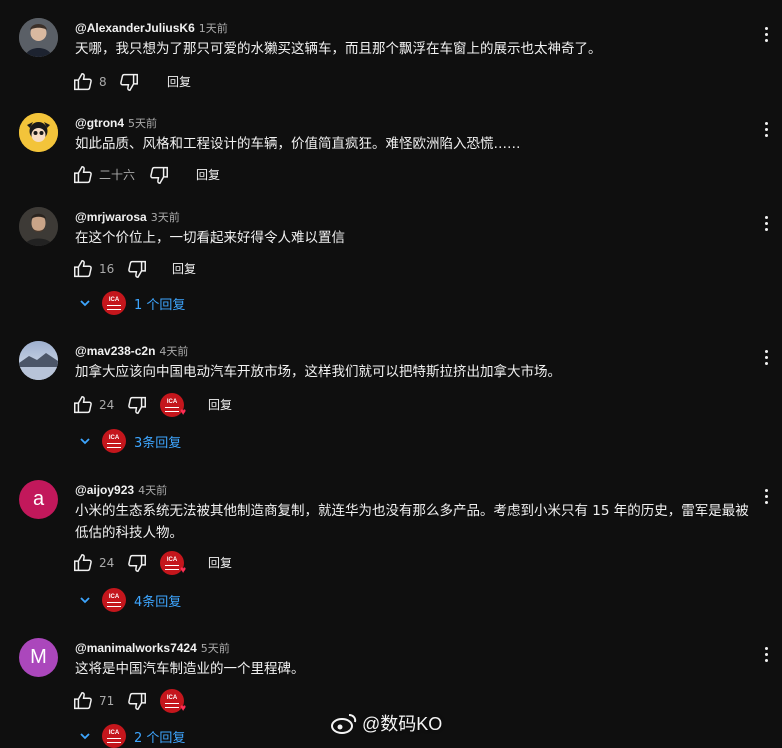  What do you see at coordinates (107, 269) in the screenshot?
I see `like-count: 16` at bounding box center [107, 269].